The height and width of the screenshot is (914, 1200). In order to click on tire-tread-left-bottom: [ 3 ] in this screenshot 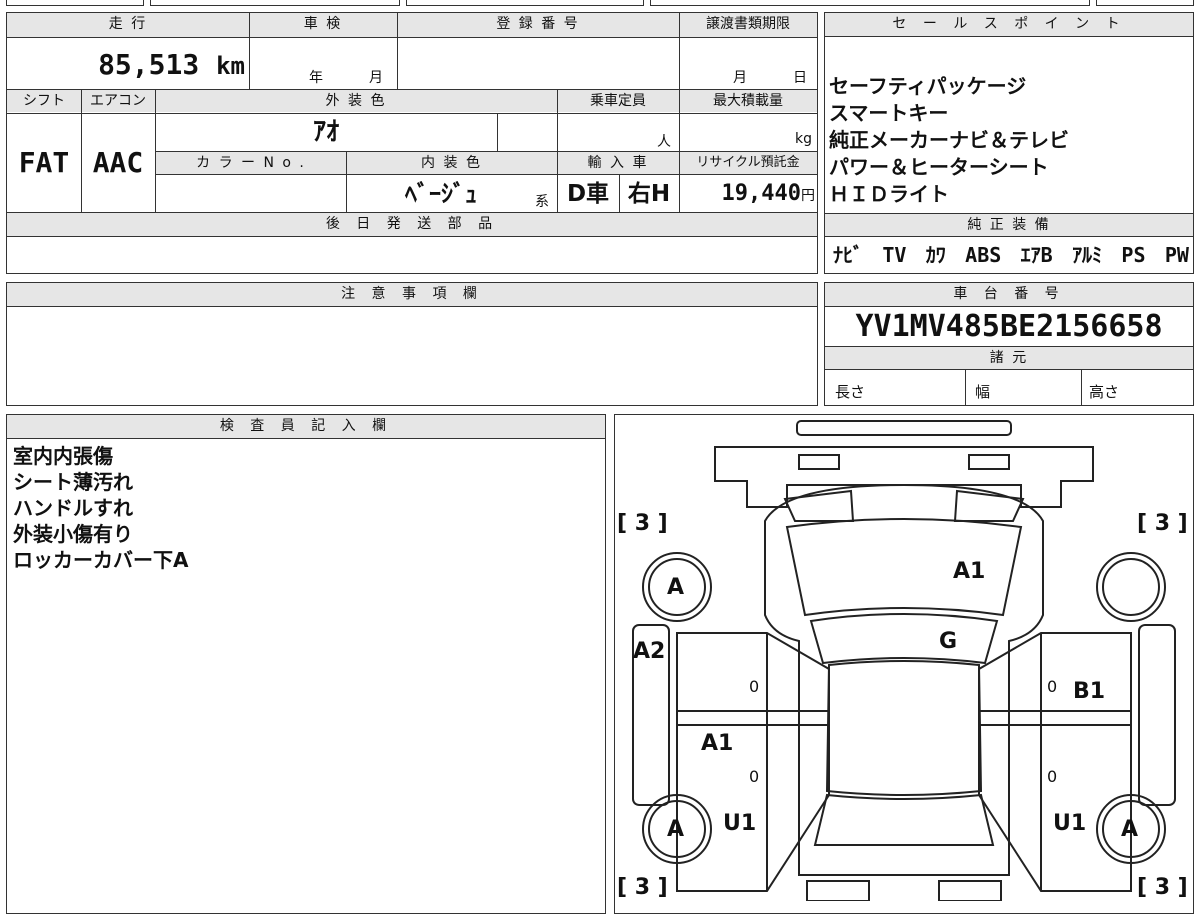, I will do `click(642, 887)`.